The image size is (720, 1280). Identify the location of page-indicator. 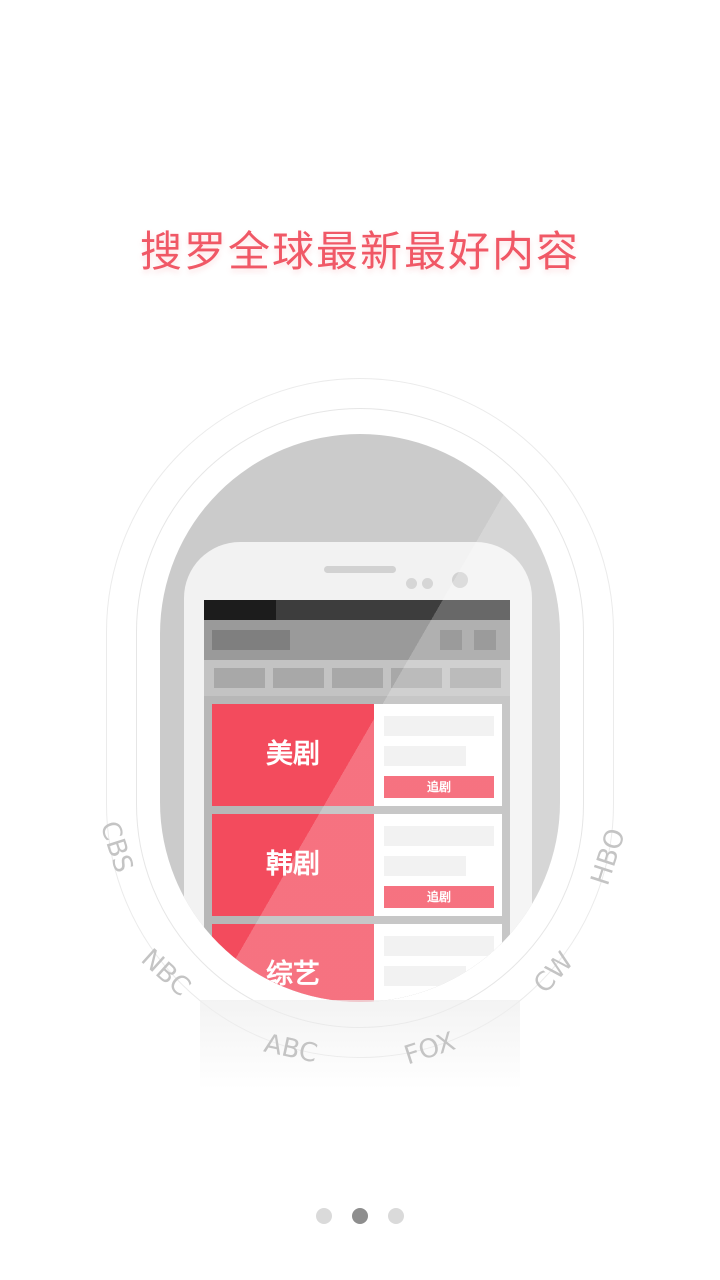
(360, 1216).